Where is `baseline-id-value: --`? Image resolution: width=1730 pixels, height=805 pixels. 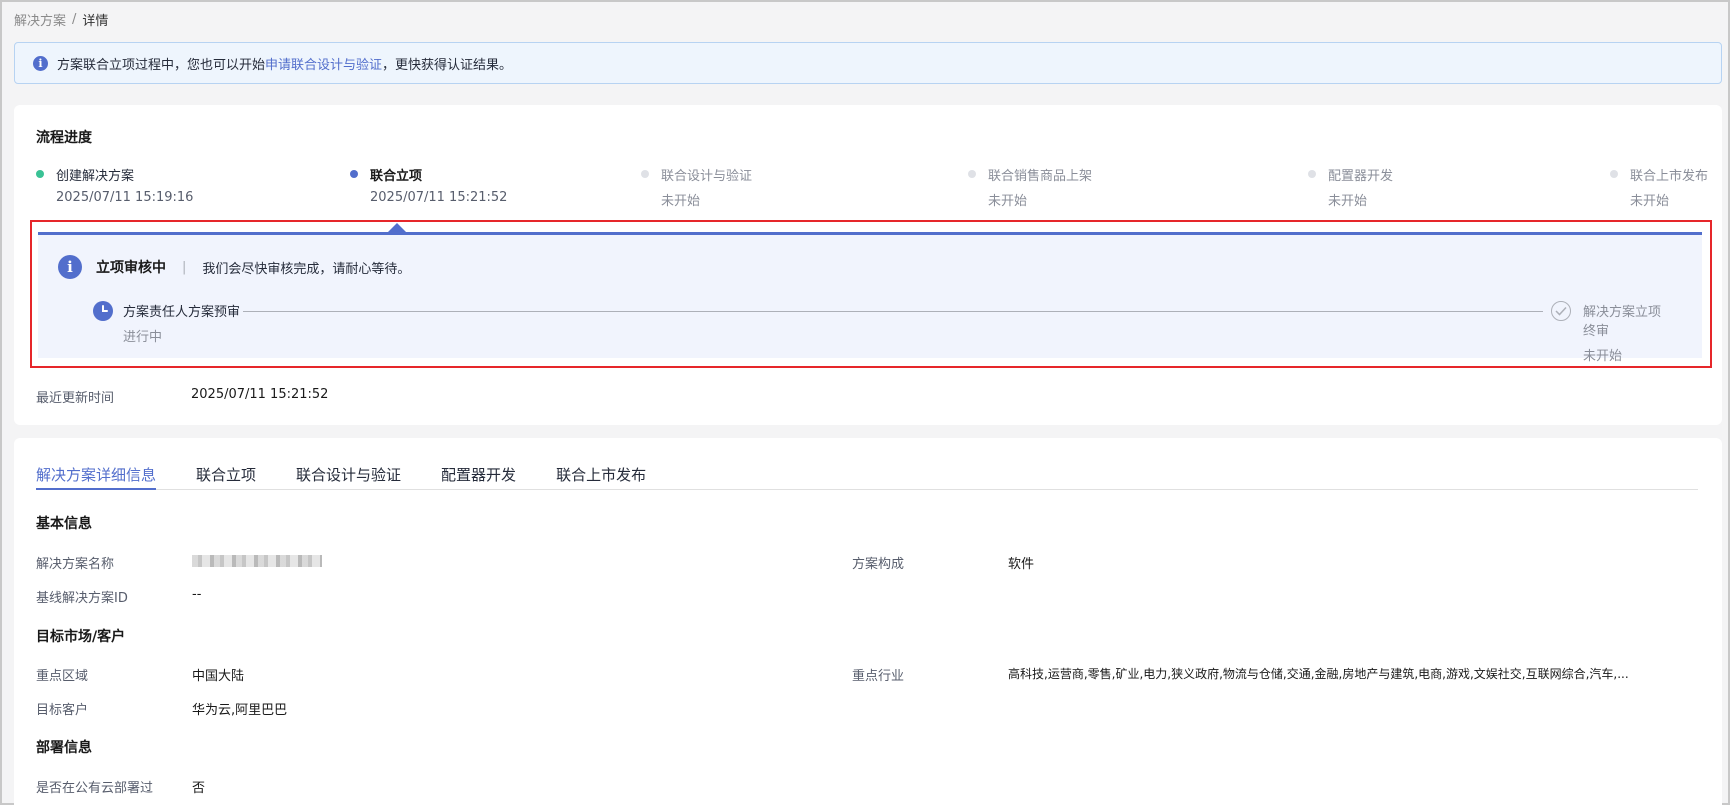
baseline-id-value: -- is located at coordinates (197, 594).